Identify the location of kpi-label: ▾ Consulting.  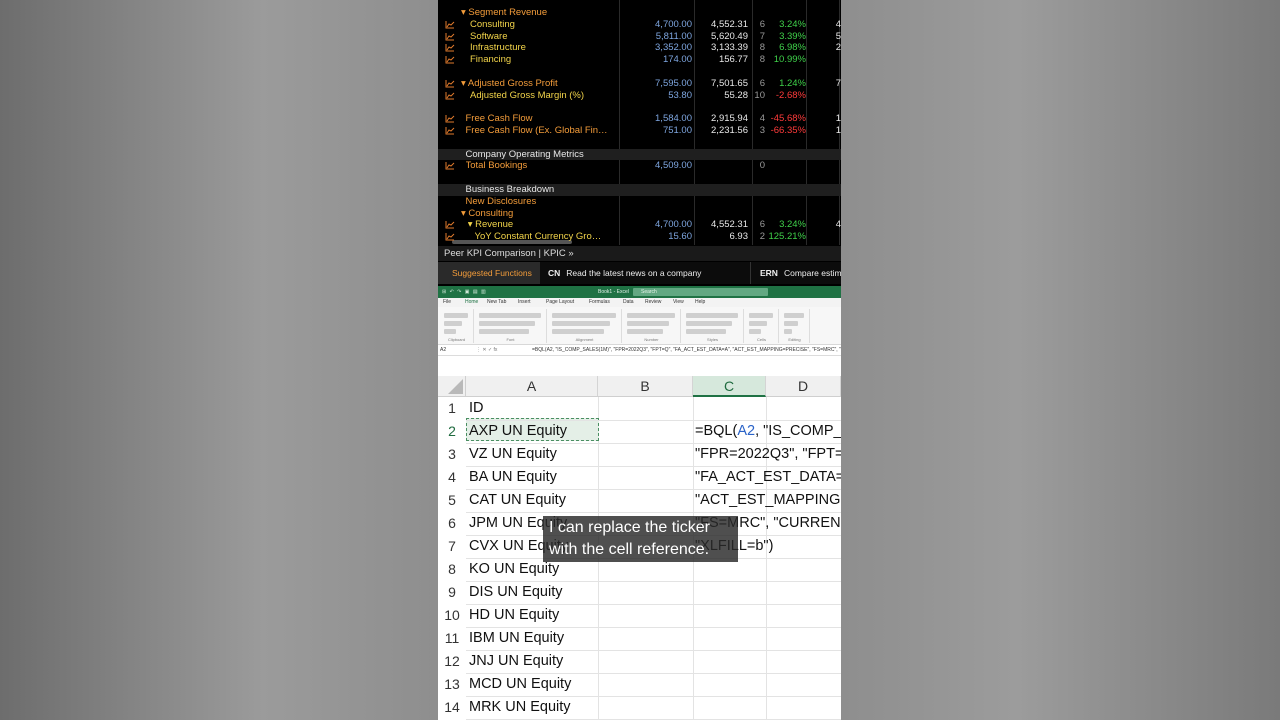
(487, 213).